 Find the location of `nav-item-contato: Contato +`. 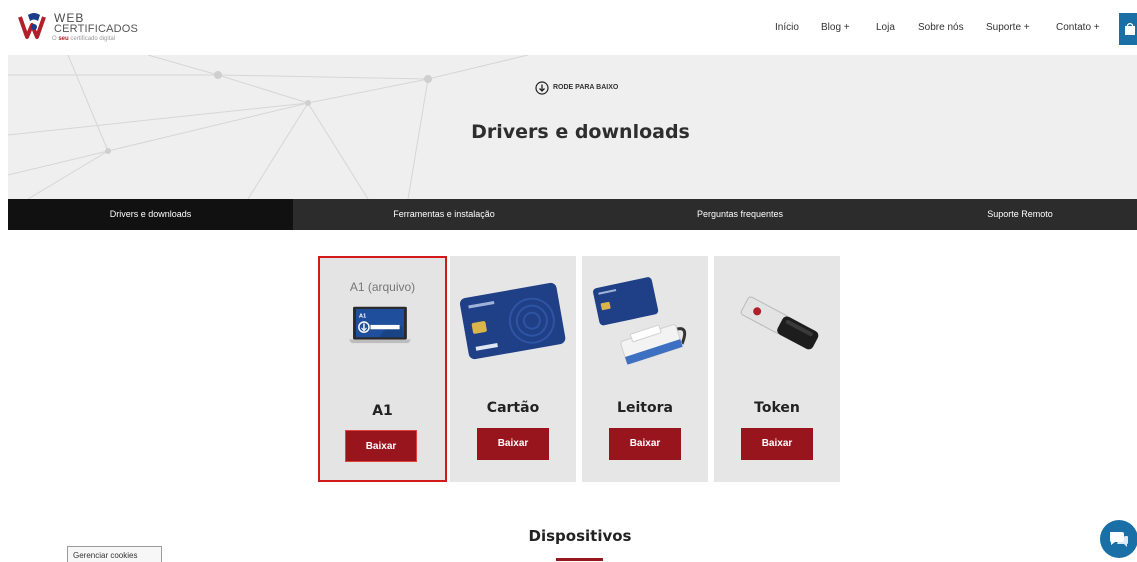

nav-item-contato: Contato + is located at coordinates (1078, 27).